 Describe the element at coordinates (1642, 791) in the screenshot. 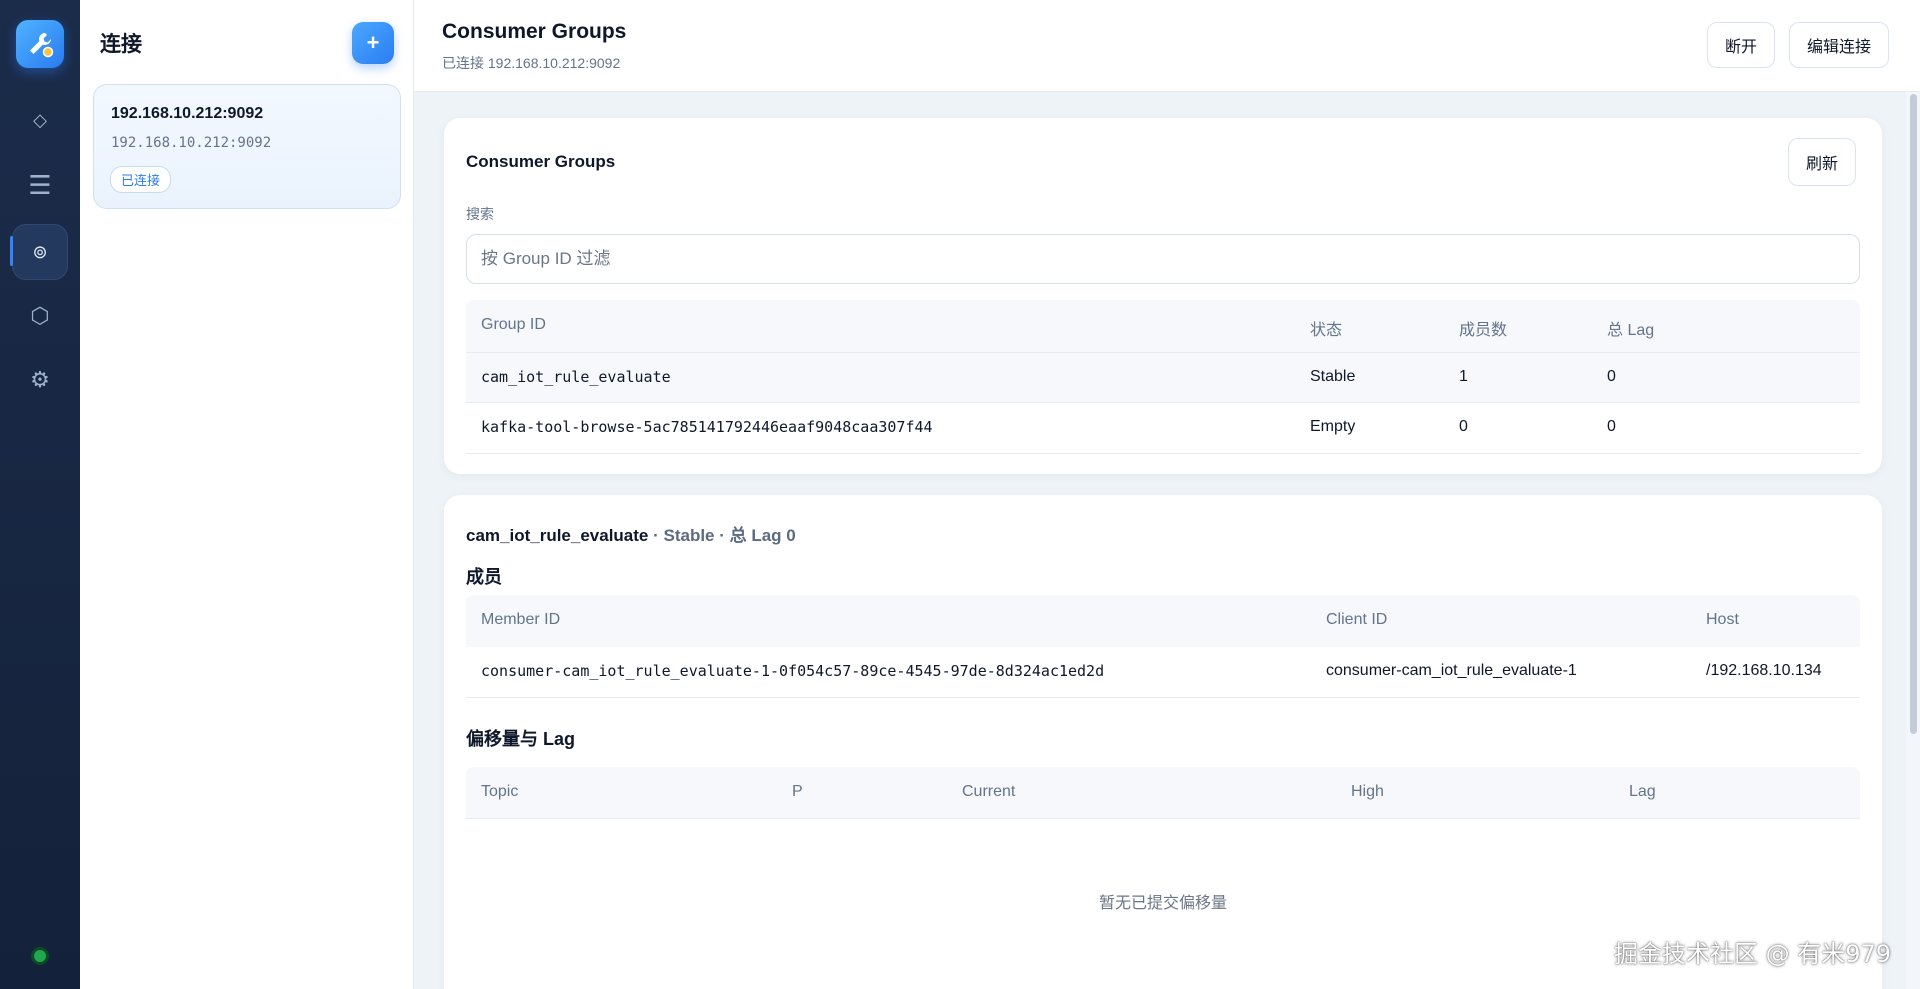

I see `column-header-lag: Lag` at that location.